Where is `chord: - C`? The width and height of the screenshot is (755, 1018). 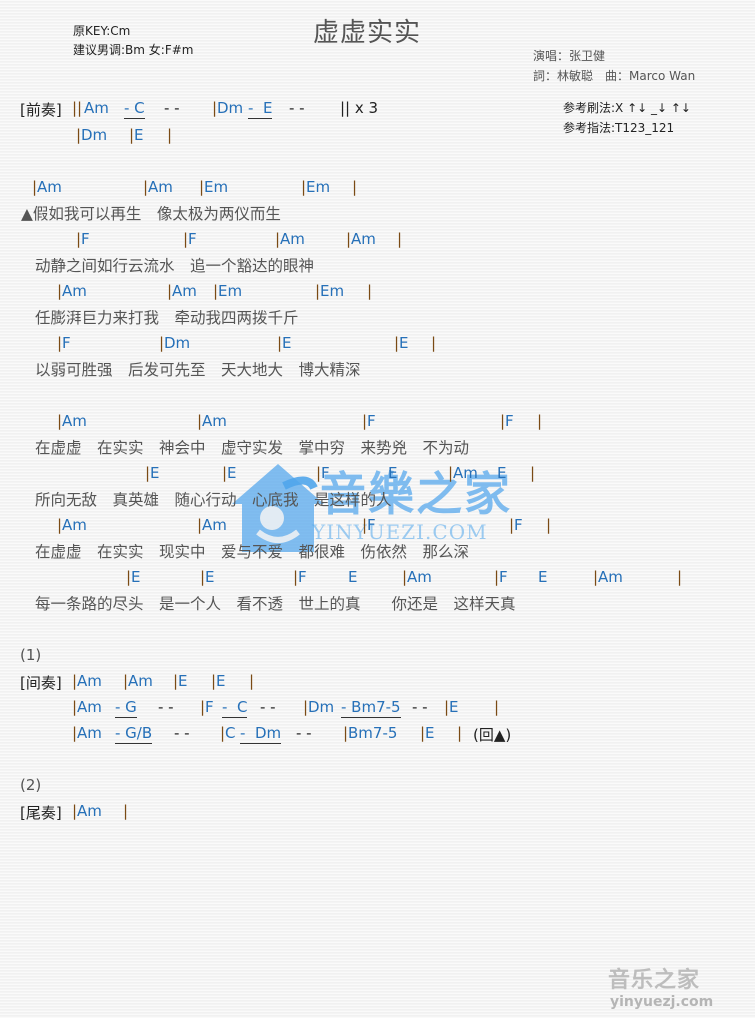
chord: - C is located at coordinates (134, 109).